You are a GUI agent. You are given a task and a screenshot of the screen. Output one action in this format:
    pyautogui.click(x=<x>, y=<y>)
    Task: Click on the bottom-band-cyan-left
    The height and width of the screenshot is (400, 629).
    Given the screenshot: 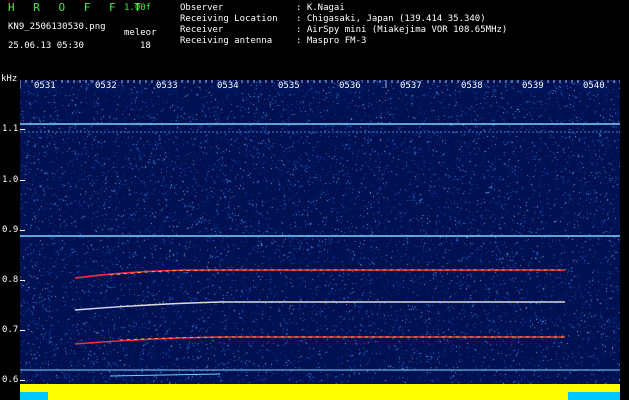 What is the action you would take?
    pyautogui.click(x=34, y=396)
    